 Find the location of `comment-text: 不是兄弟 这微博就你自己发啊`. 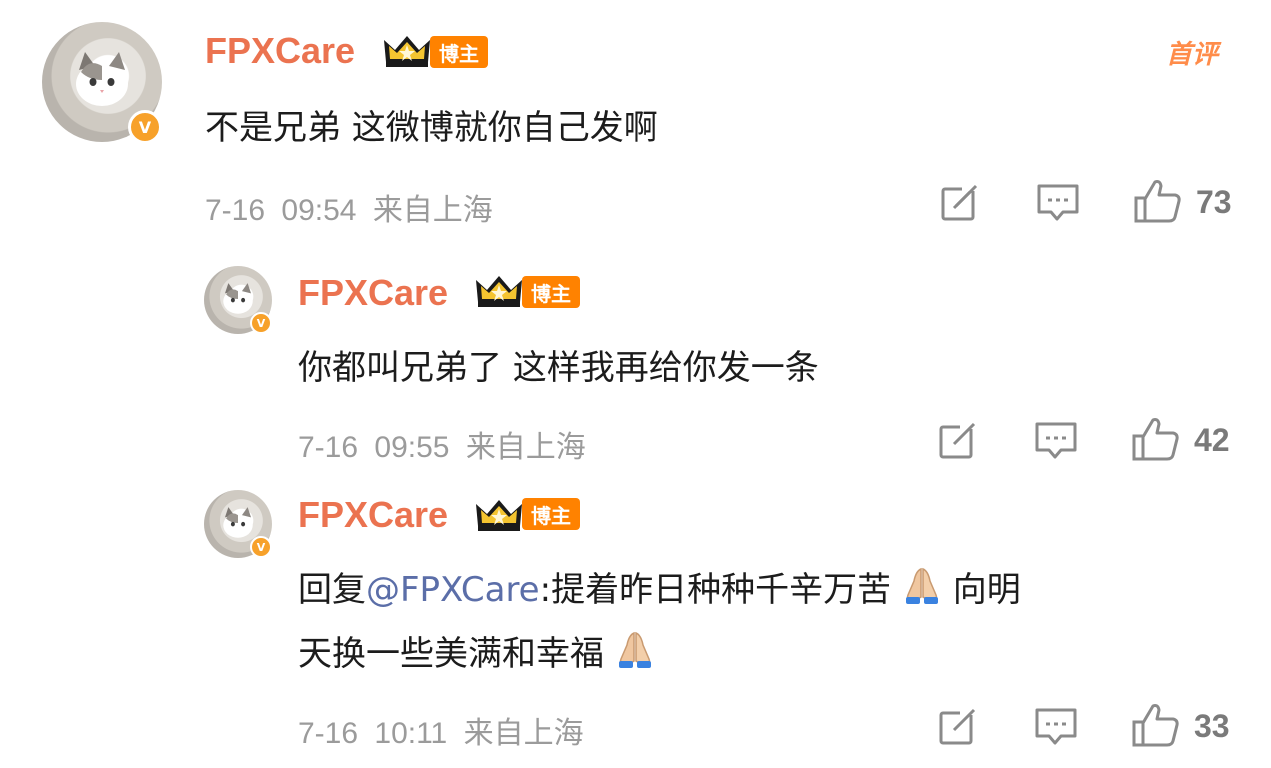

comment-text: 不是兄弟 这微博就你自己发啊 is located at coordinates (431, 128).